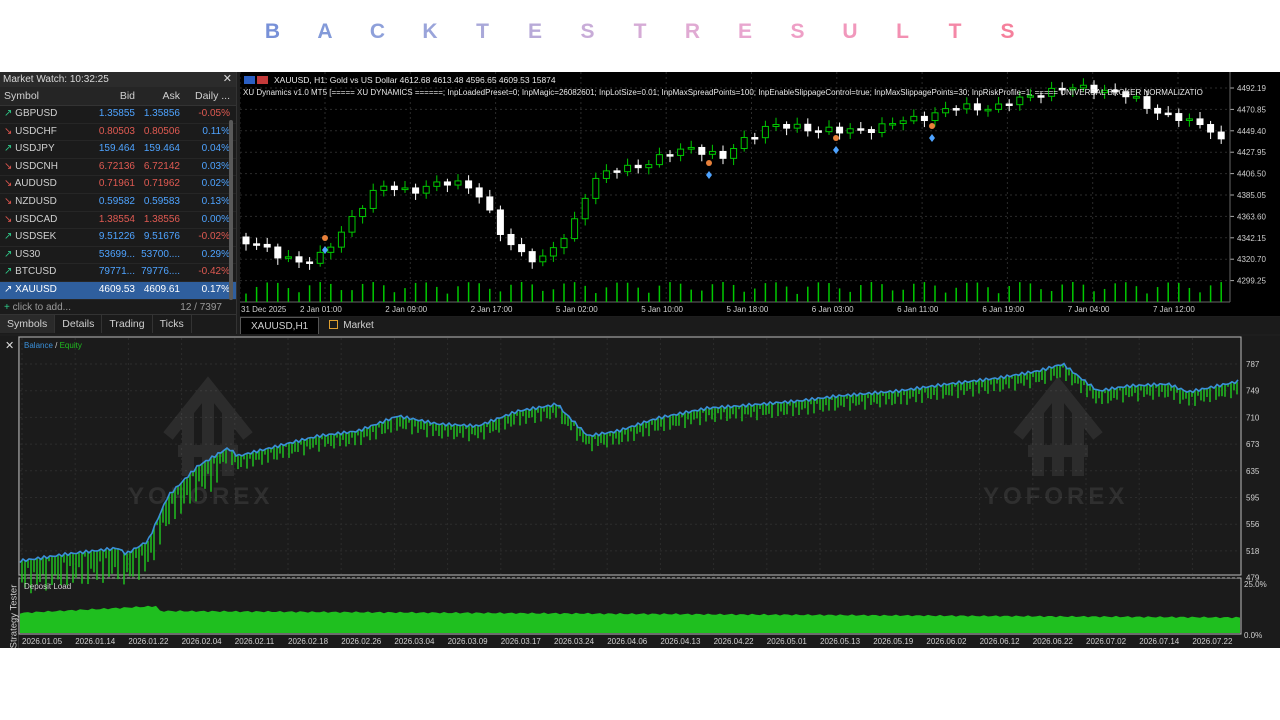 This screenshot has width=1280, height=720. I want to click on tab-chart-xauusd: XAUUSD,H1, so click(280, 325).